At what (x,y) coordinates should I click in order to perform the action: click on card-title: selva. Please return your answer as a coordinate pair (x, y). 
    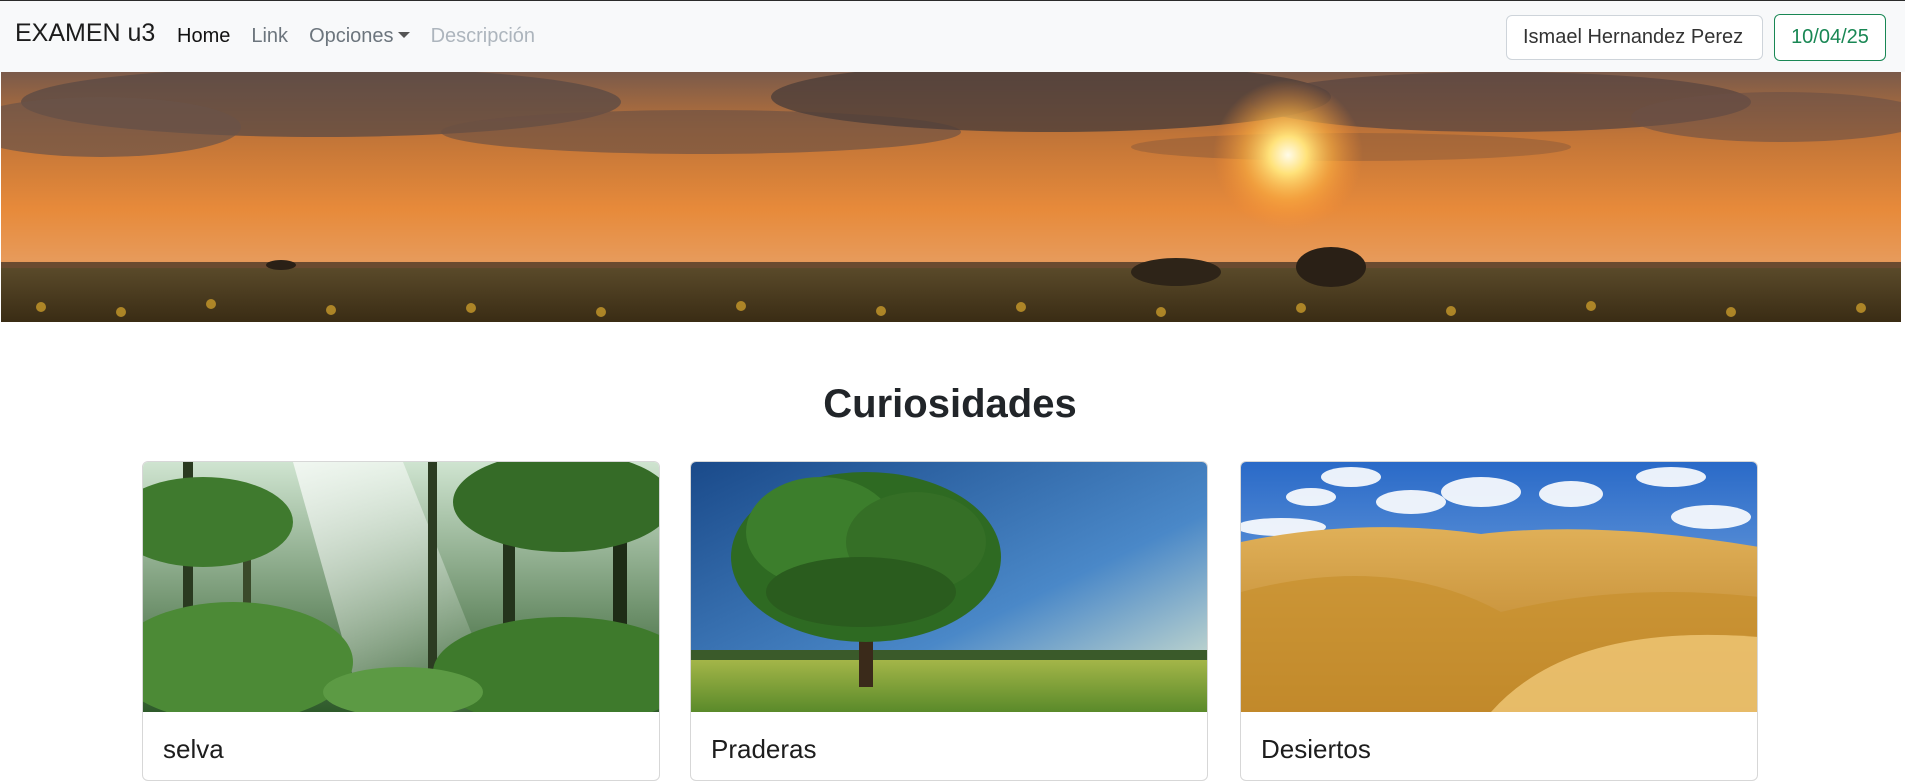
    Looking at the image, I should click on (193, 749).